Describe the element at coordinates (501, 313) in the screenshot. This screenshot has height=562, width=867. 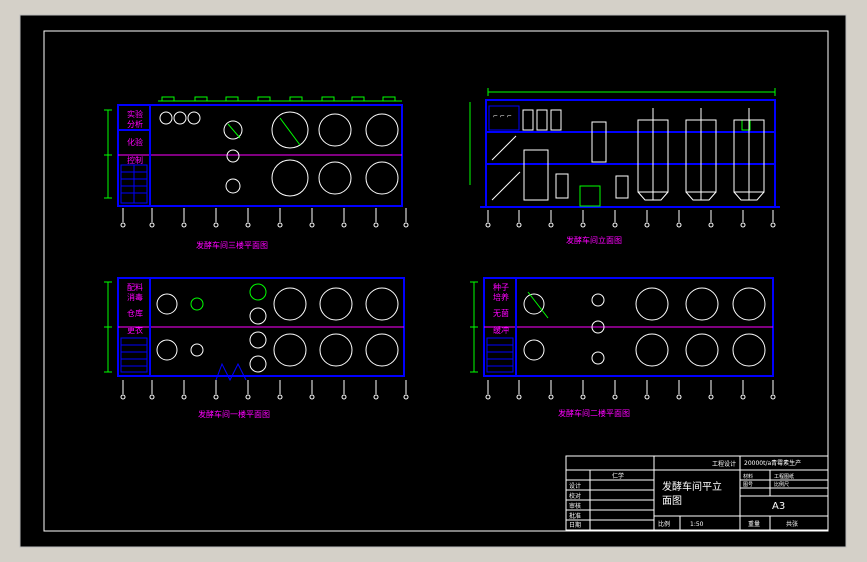
I see `room-label: 无菌` at that location.